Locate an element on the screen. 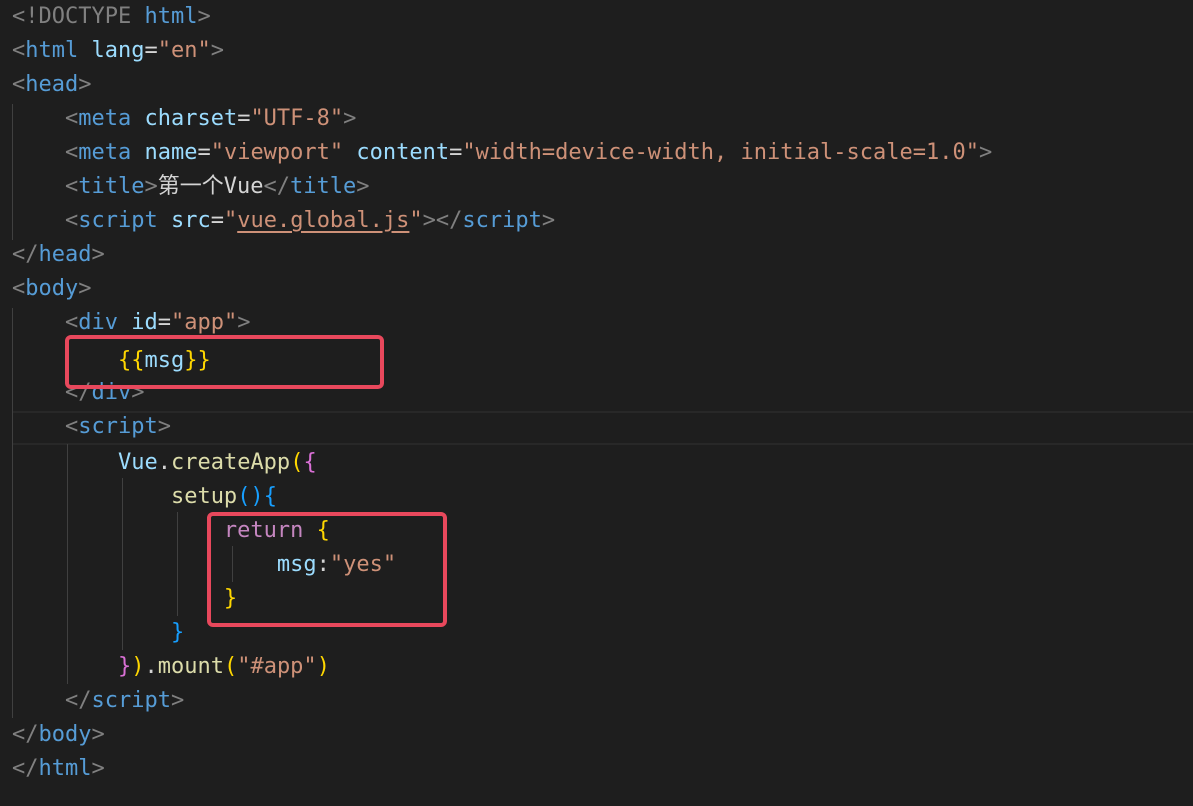 The height and width of the screenshot is (806, 1193). code-line-13: <script> is located at coordinates (91, 427).